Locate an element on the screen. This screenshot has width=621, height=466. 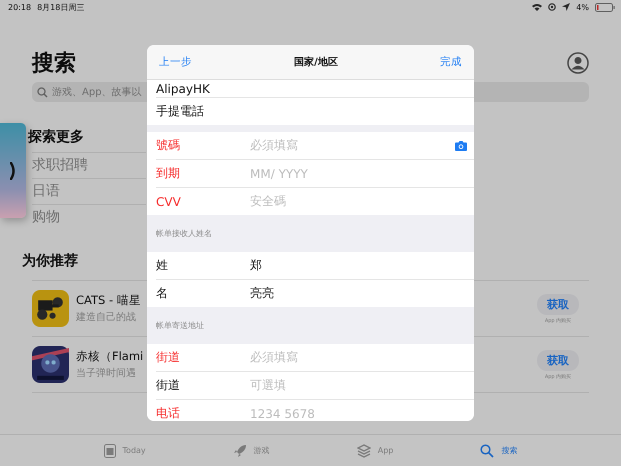
form-row: 姓 郑 is located at coordinates (315, 266).